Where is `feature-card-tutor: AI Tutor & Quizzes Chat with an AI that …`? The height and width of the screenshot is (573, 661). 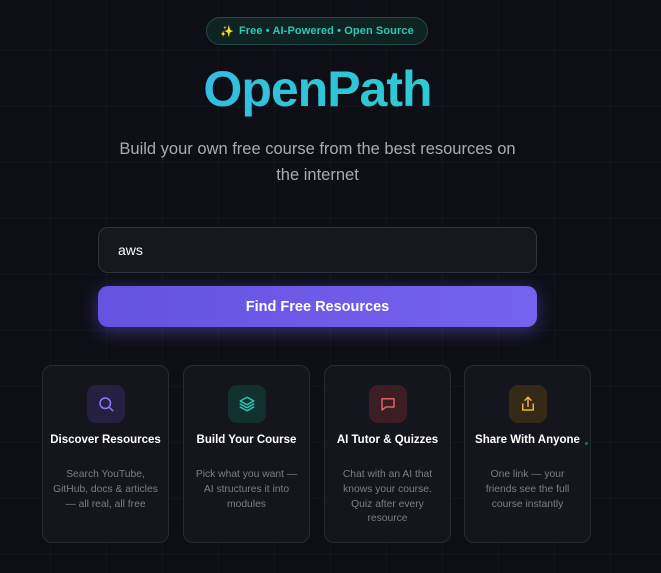 feature-card-tutor: AI Tutor & Quizzes Chat with an AI that … is located at coordinates (387, 454).